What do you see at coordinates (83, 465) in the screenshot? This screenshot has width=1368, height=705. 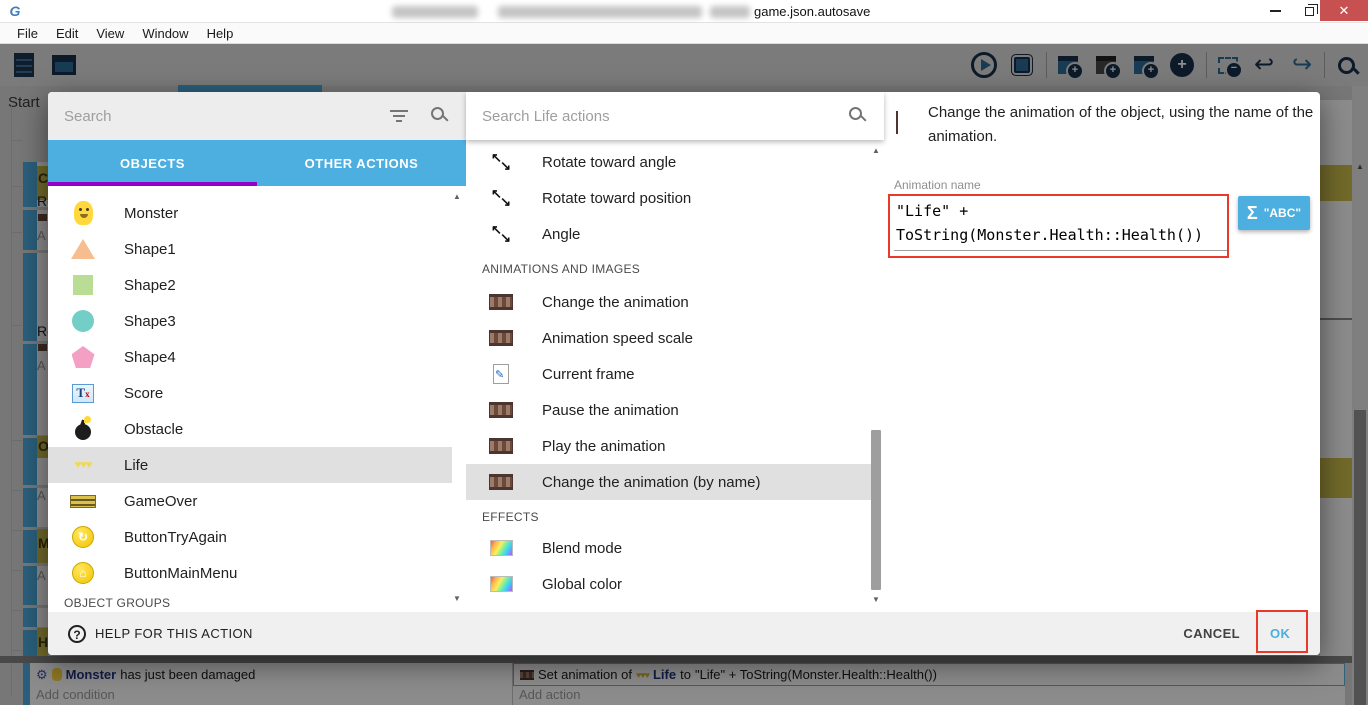 I see `hearts-icon: ♥♥♥` at bounding box center [83, 465].